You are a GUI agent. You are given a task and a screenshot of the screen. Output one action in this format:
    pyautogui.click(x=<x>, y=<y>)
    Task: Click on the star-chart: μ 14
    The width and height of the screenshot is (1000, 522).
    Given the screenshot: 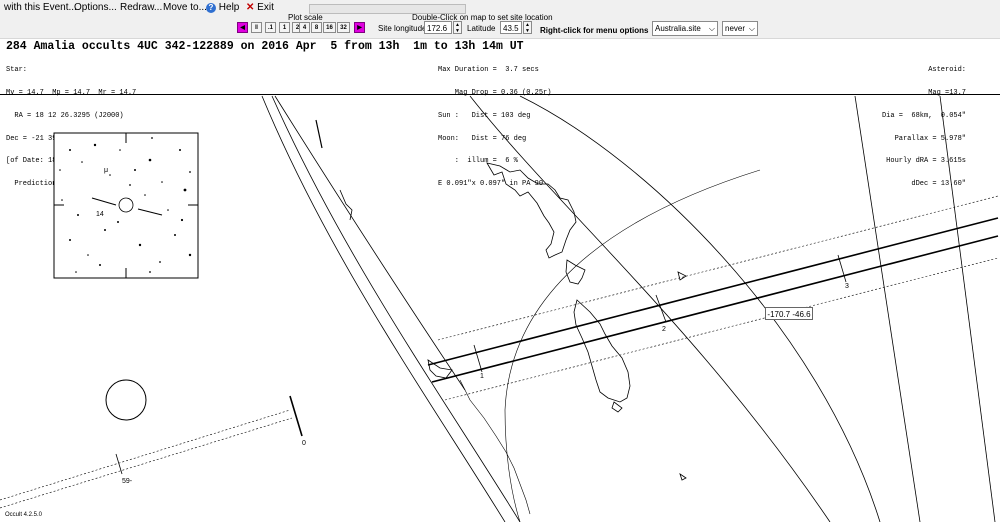 What is the action you would take?
    pyautogui.click(x=126, y=205)
    